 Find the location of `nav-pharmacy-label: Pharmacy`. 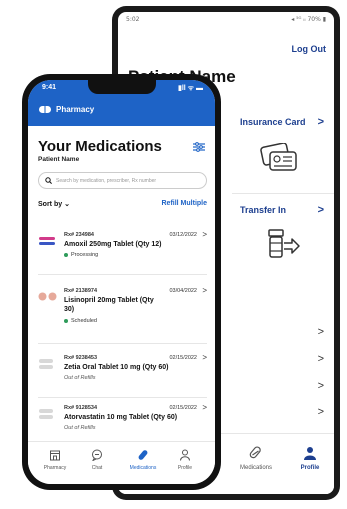

nav-pharmacy-label: Pharmacy is located at coordinates (55, 468).